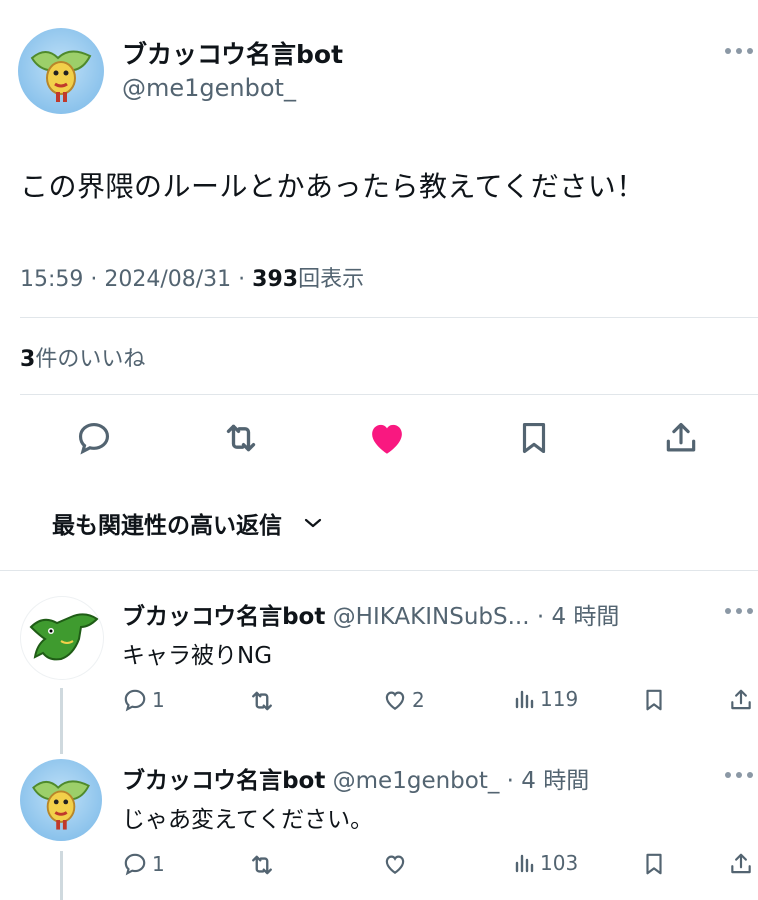  What do you see at coordinates (248, 820) in the screenshot?
I see `reply-text: じゃあ変えてください。` at bounding box center [248, 820].